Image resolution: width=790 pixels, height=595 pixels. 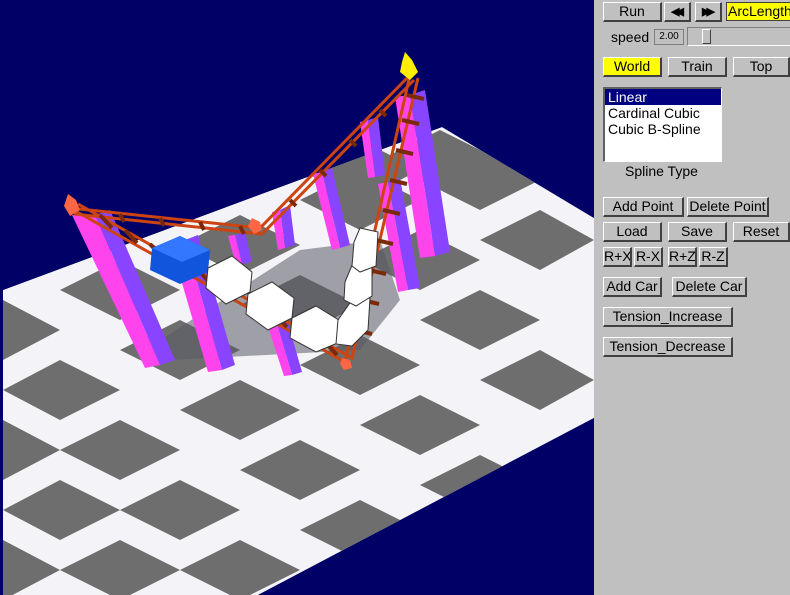 What do you see at coordinates (761, 67) in the screenshot?
I see `top-view-button: Top` at bounding box center [761, 67].